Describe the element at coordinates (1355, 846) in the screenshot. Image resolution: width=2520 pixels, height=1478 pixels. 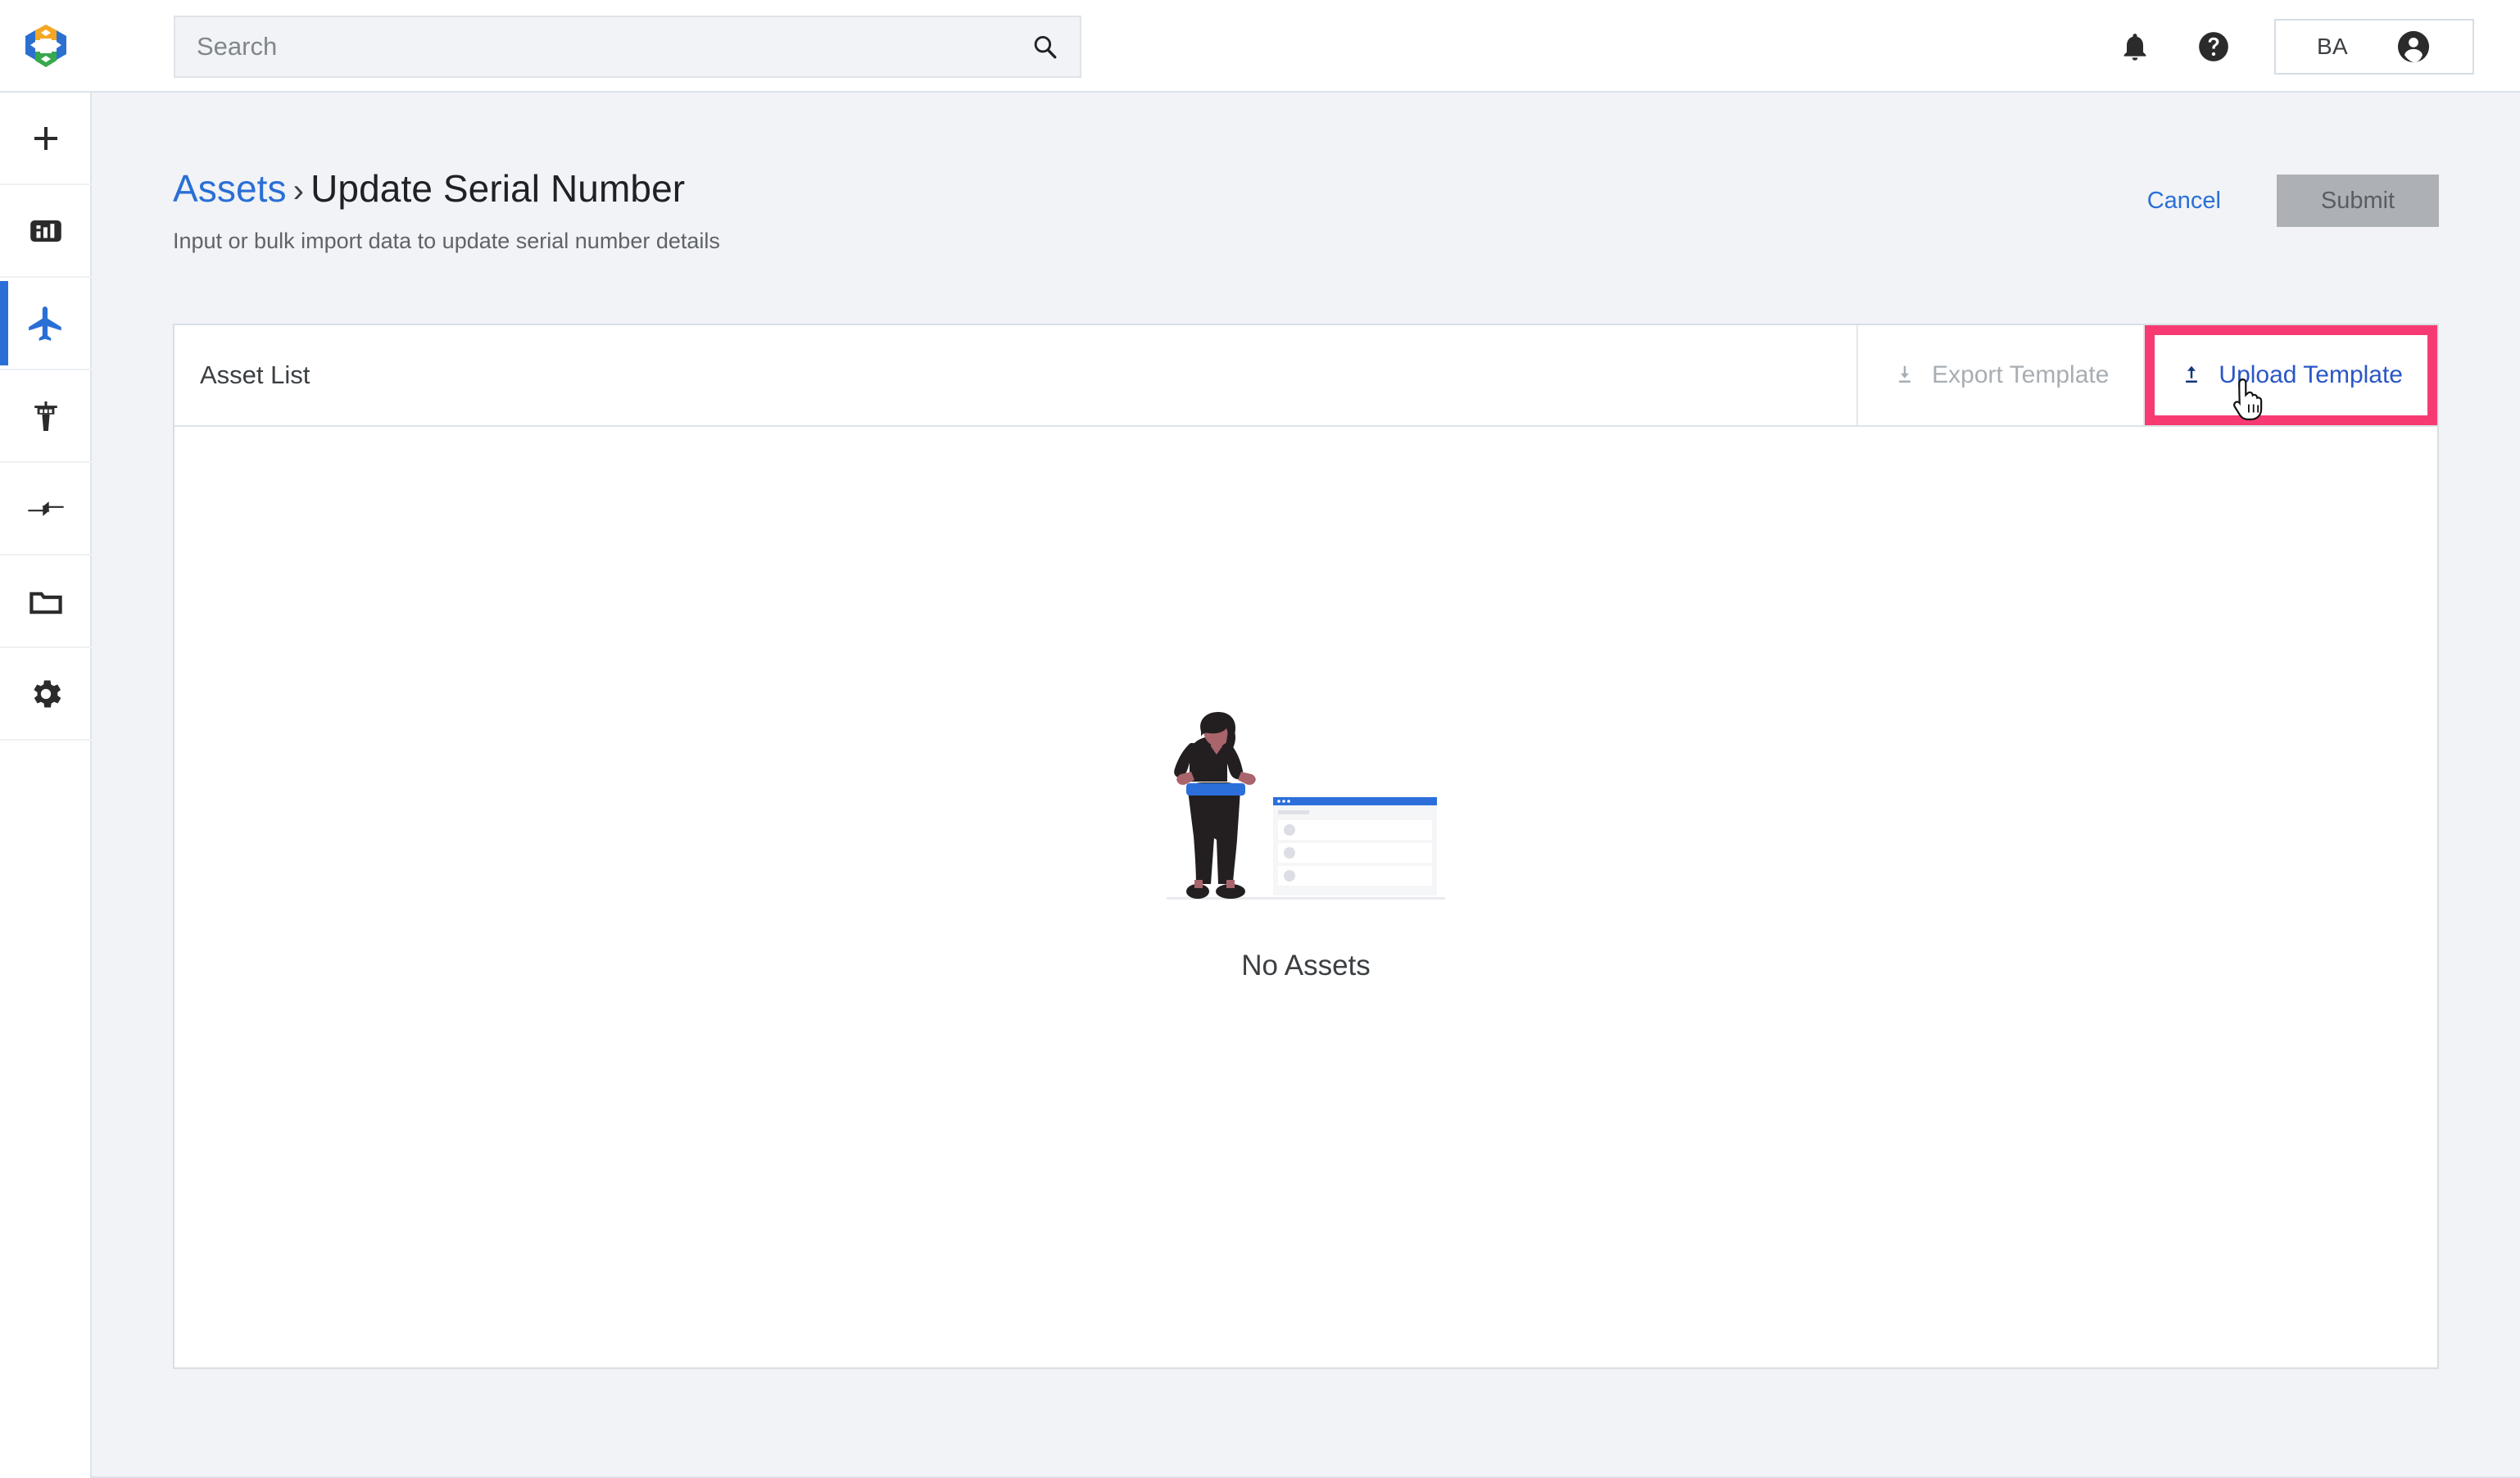
I see `illustration-list-window` at that location.